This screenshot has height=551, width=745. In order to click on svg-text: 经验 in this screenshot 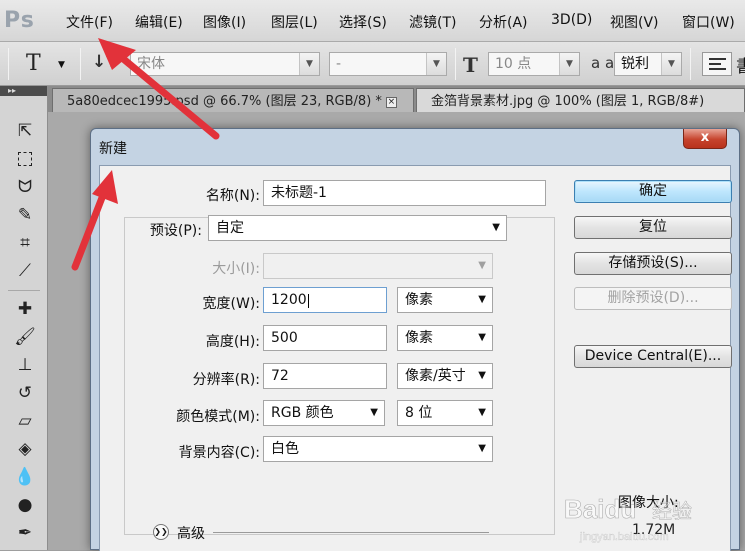, I will do `click(672, 511)`.